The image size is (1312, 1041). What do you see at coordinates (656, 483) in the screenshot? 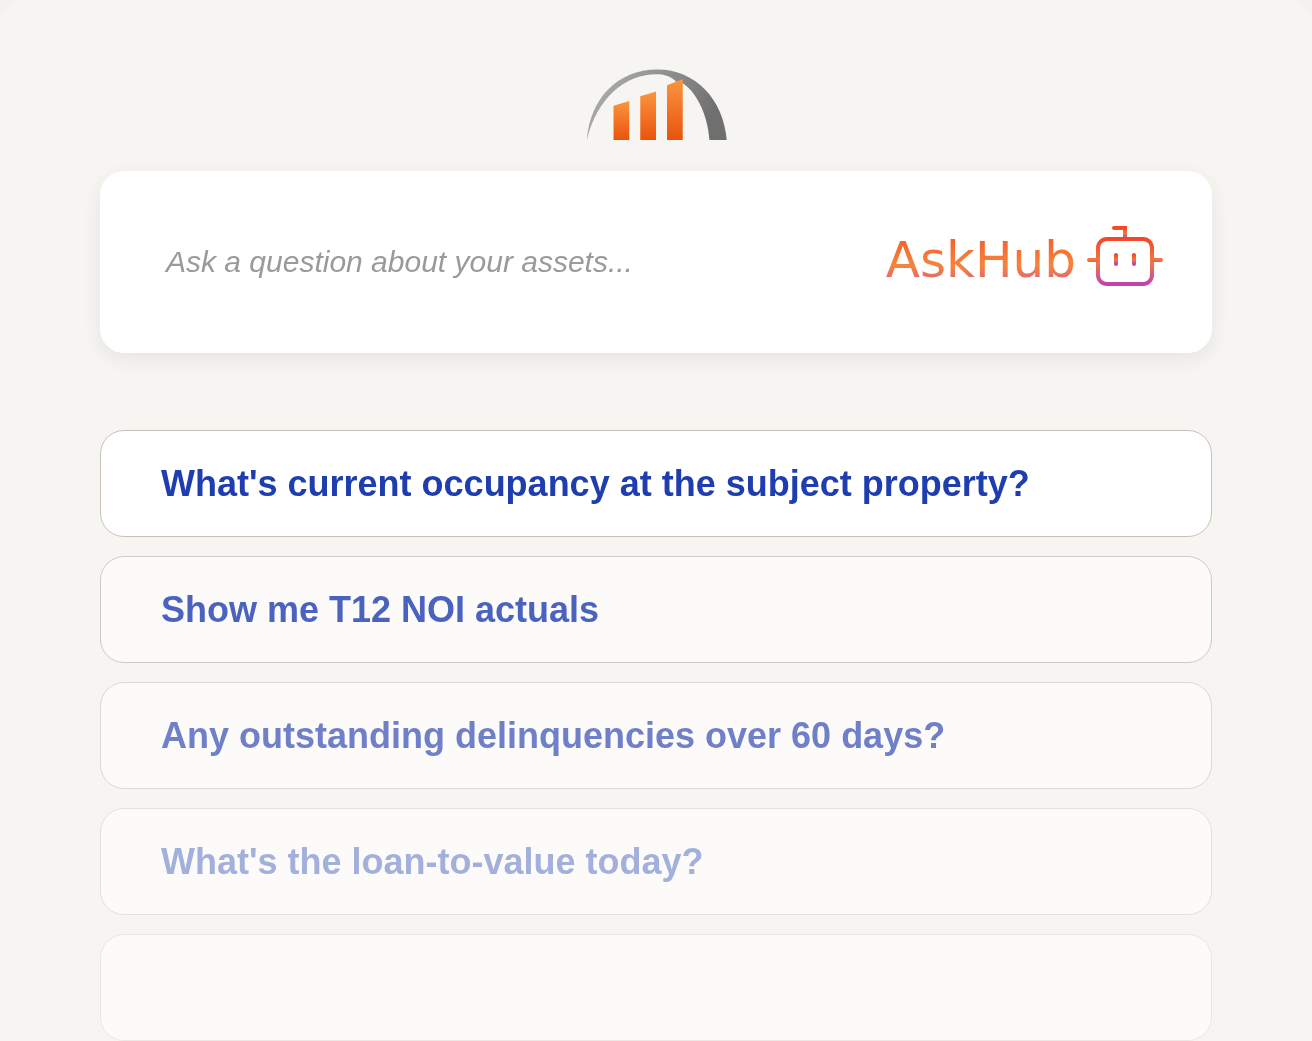
I see `suggestion-card: What's current occupancy at the subject property?` at bounding box center [656, 483].